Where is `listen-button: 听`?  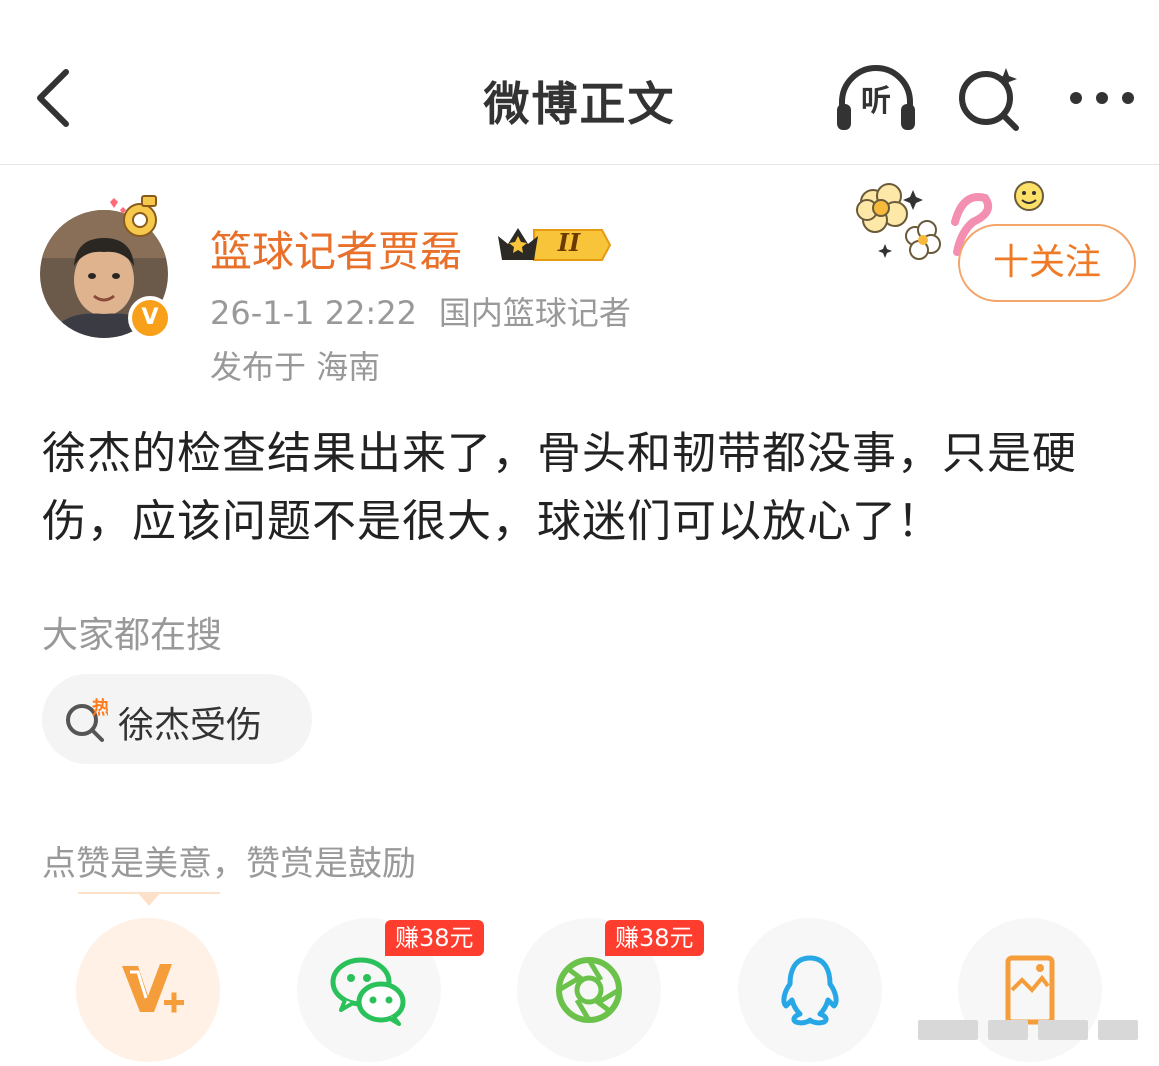 listen-button: 听 is located at coordinates (876, 98).